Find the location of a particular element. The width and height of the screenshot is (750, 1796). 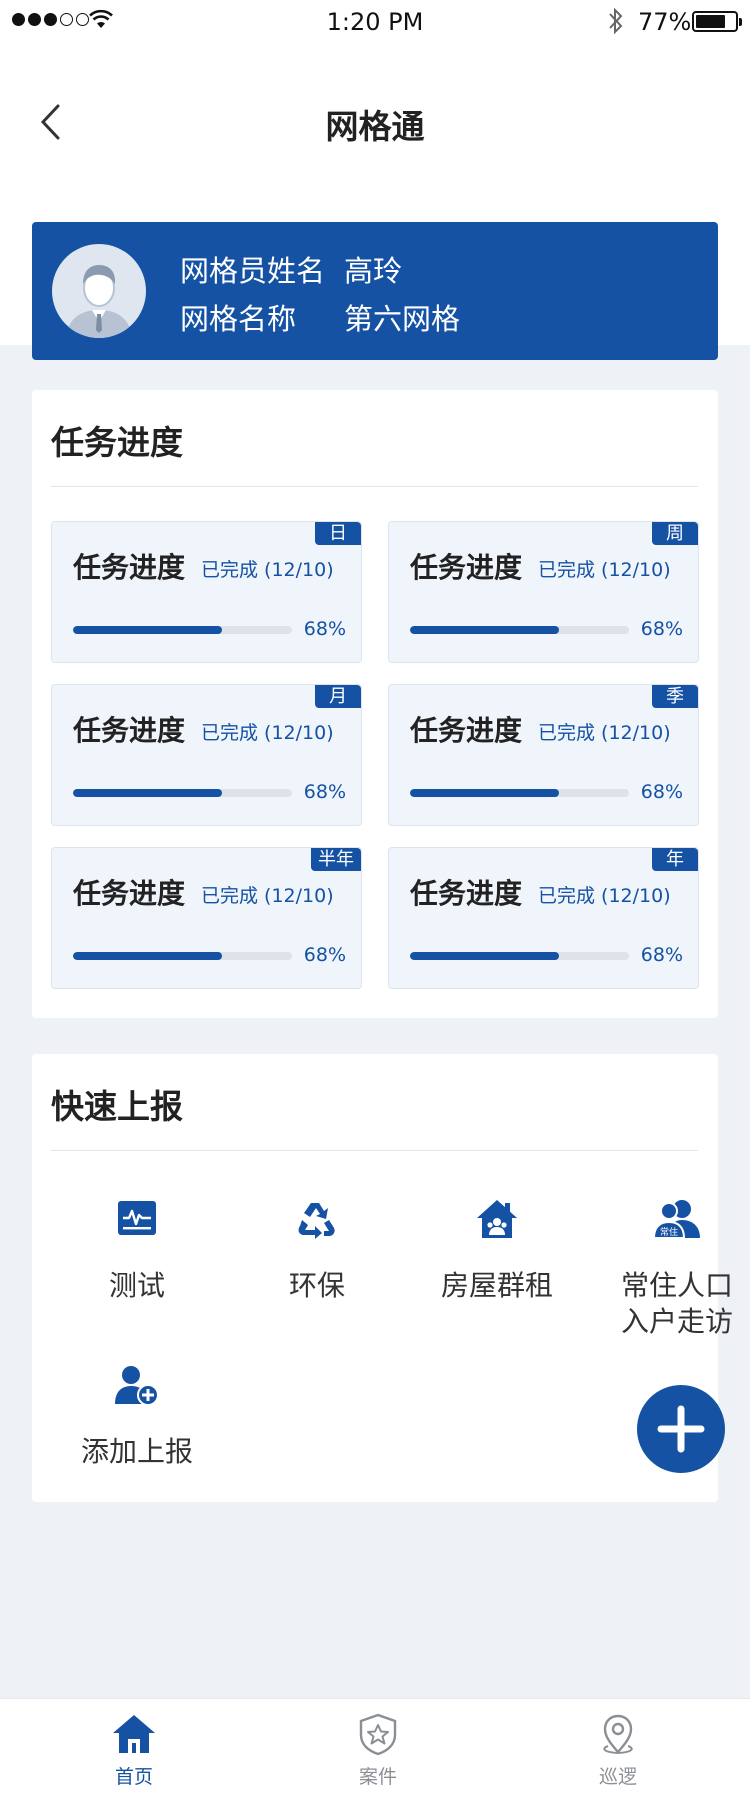

tab-bar: 首页 案件 巡逻 is located at coordinates (375, 1747).